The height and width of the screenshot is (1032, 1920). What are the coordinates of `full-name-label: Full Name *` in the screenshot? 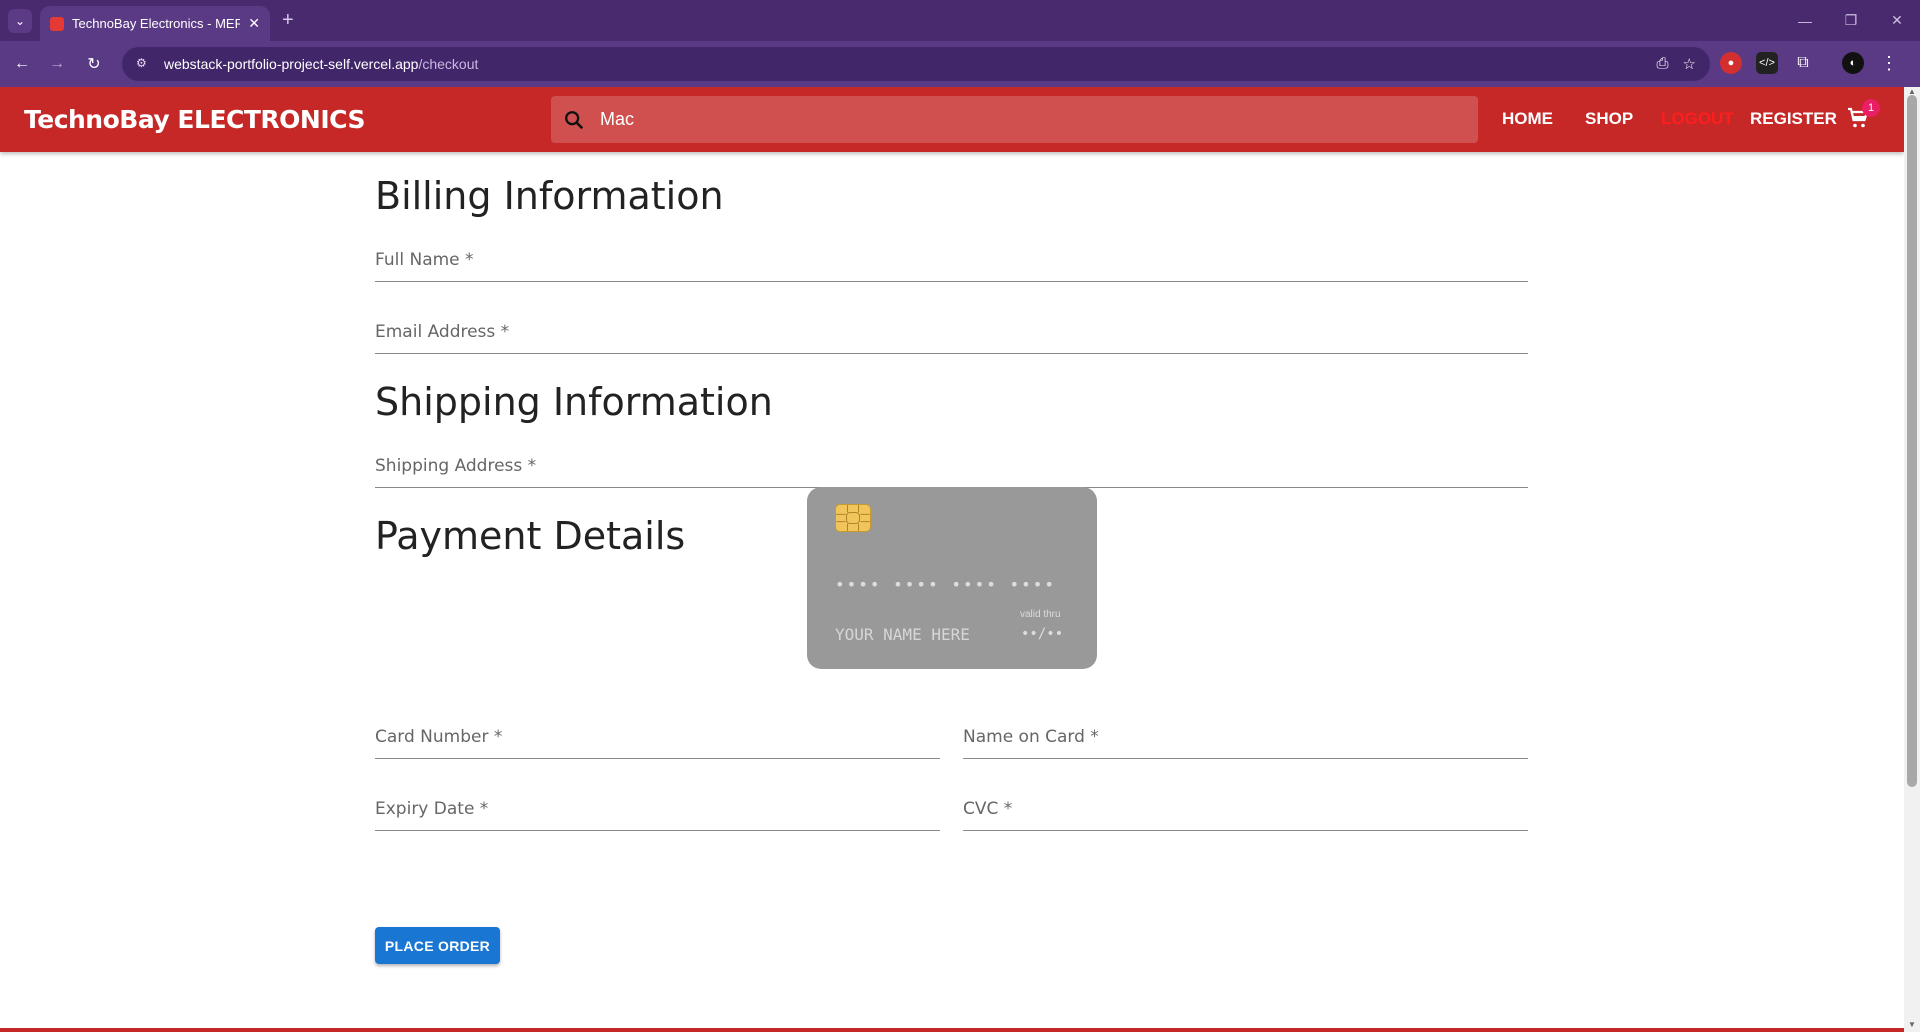 It's located at (424, 260).